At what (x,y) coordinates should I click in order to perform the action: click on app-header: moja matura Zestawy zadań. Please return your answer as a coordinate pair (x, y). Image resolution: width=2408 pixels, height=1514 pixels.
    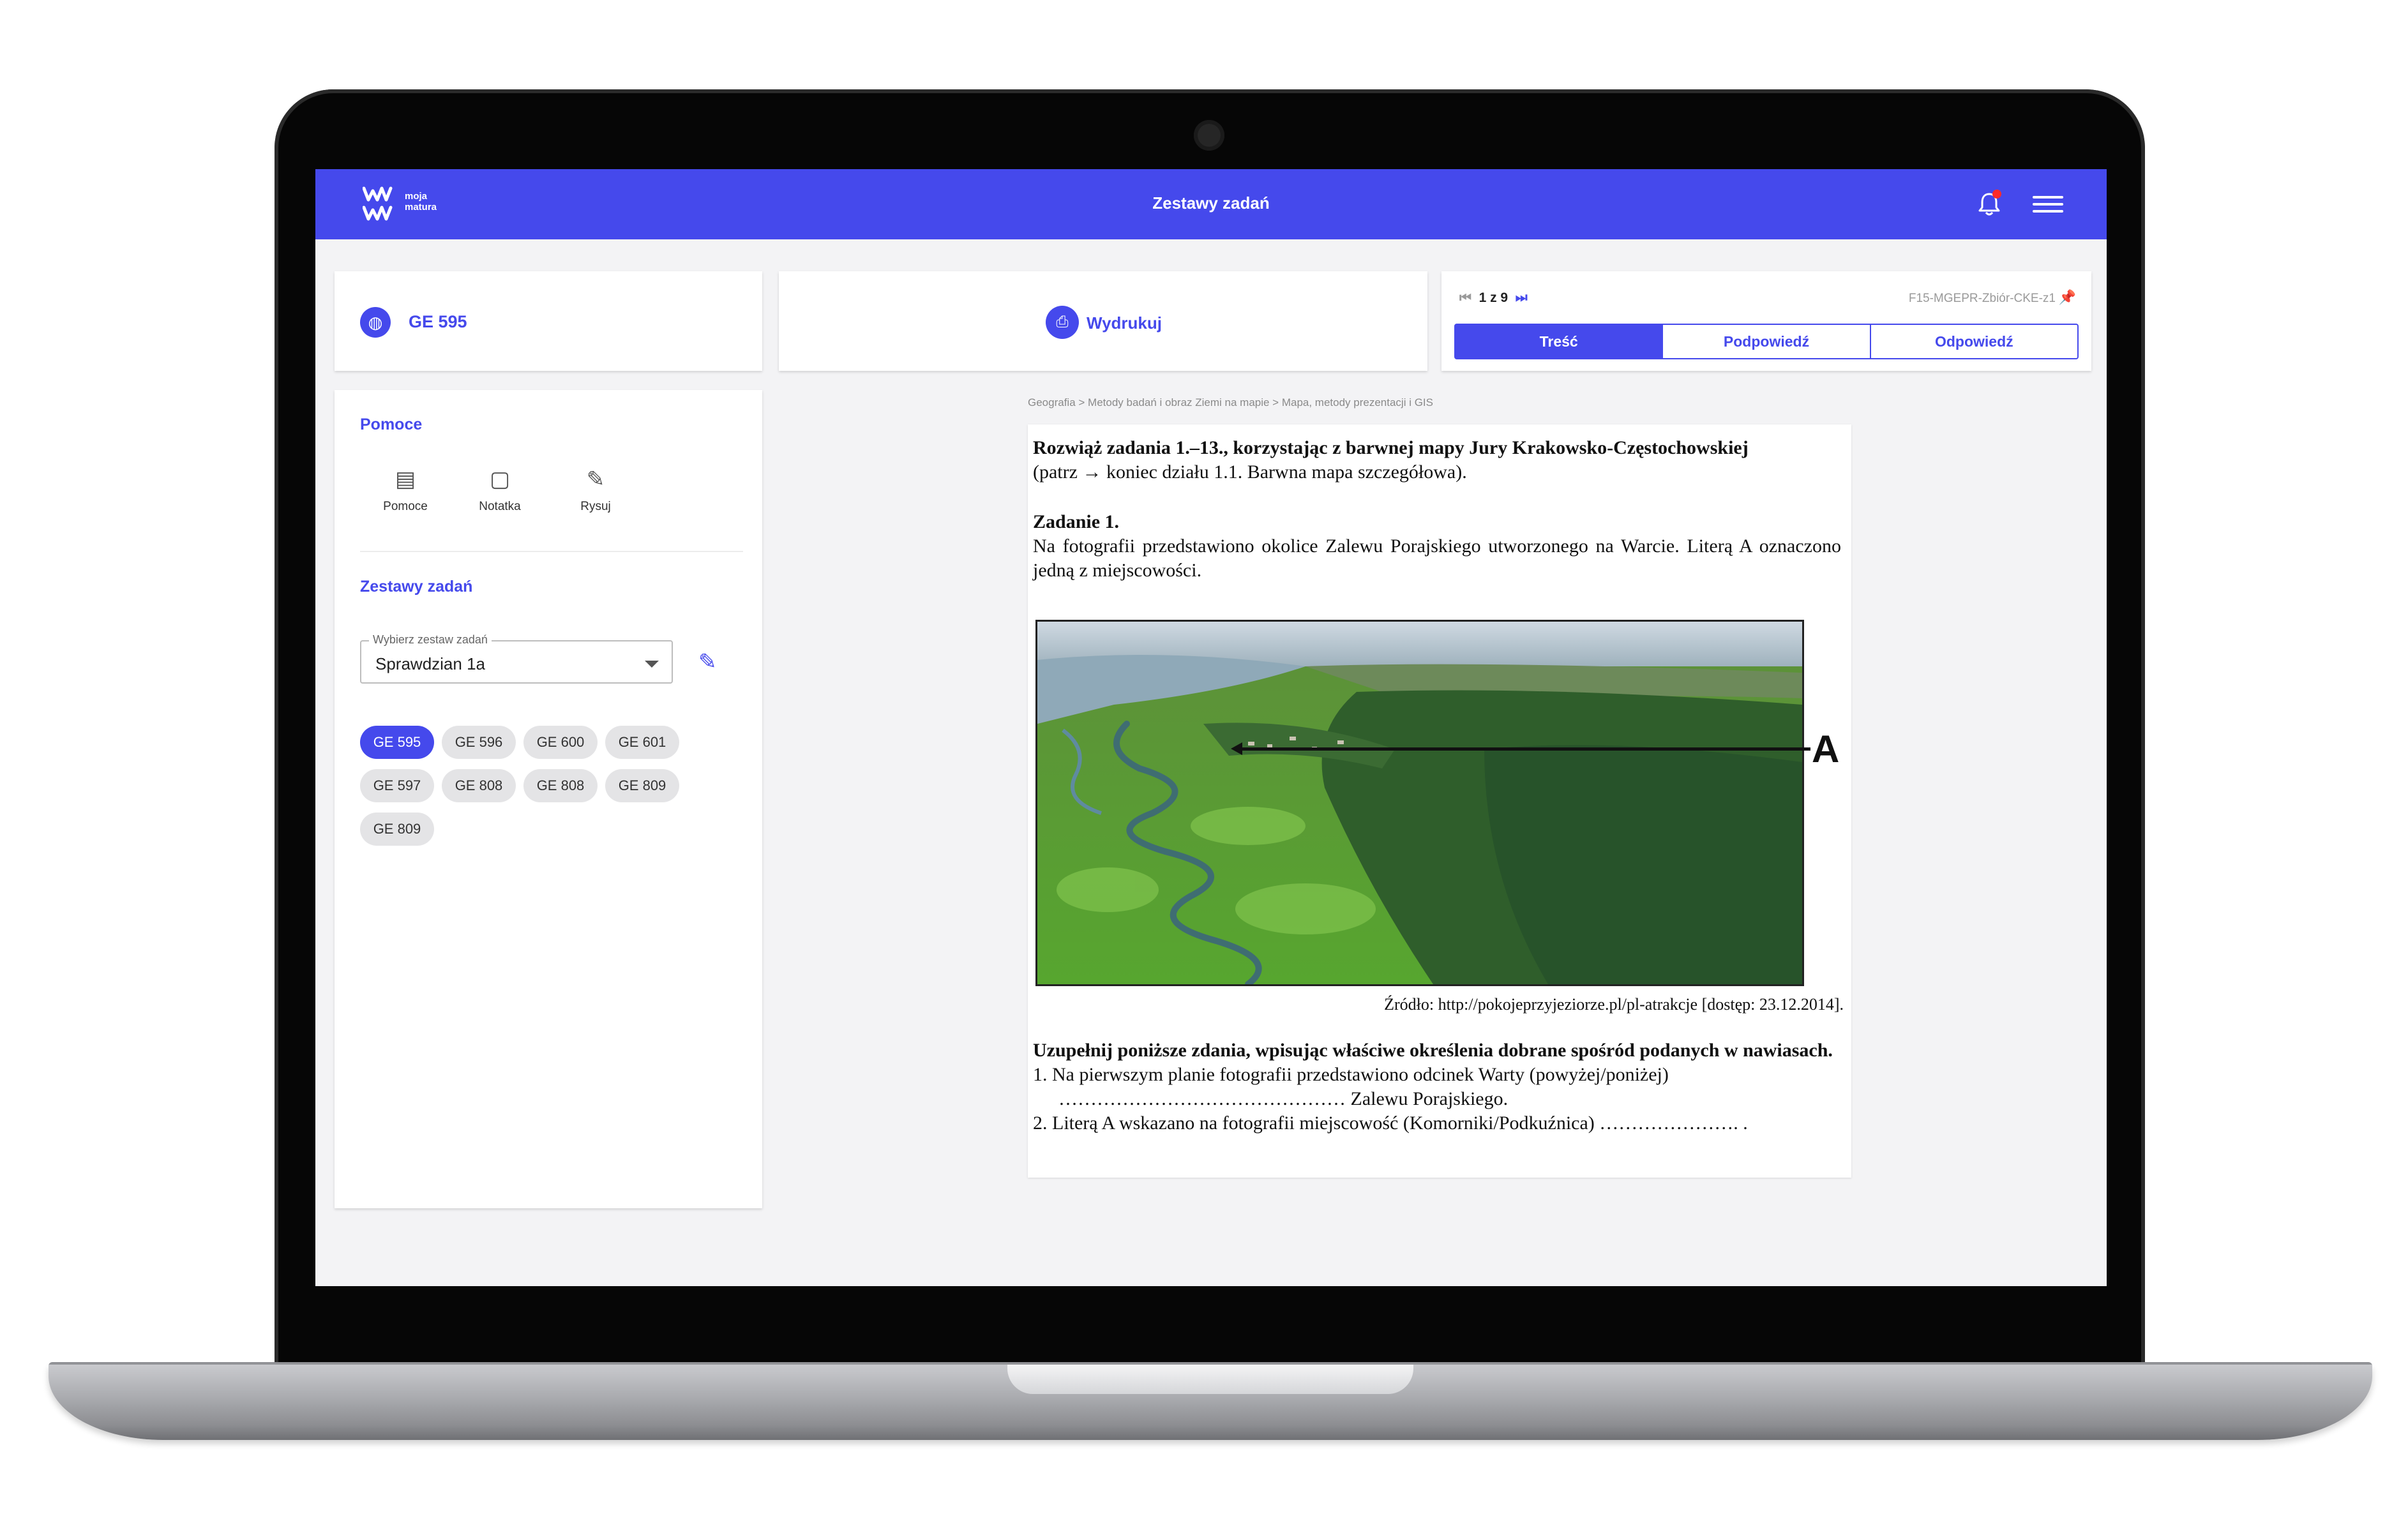
    Looking at the image, I should click on (1211, 204).